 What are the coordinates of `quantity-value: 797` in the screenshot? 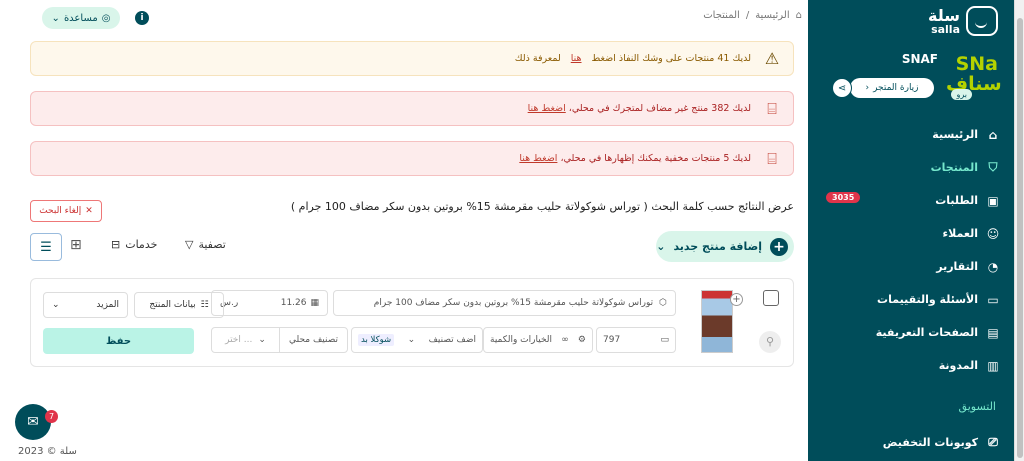 It's located at (612, 340).